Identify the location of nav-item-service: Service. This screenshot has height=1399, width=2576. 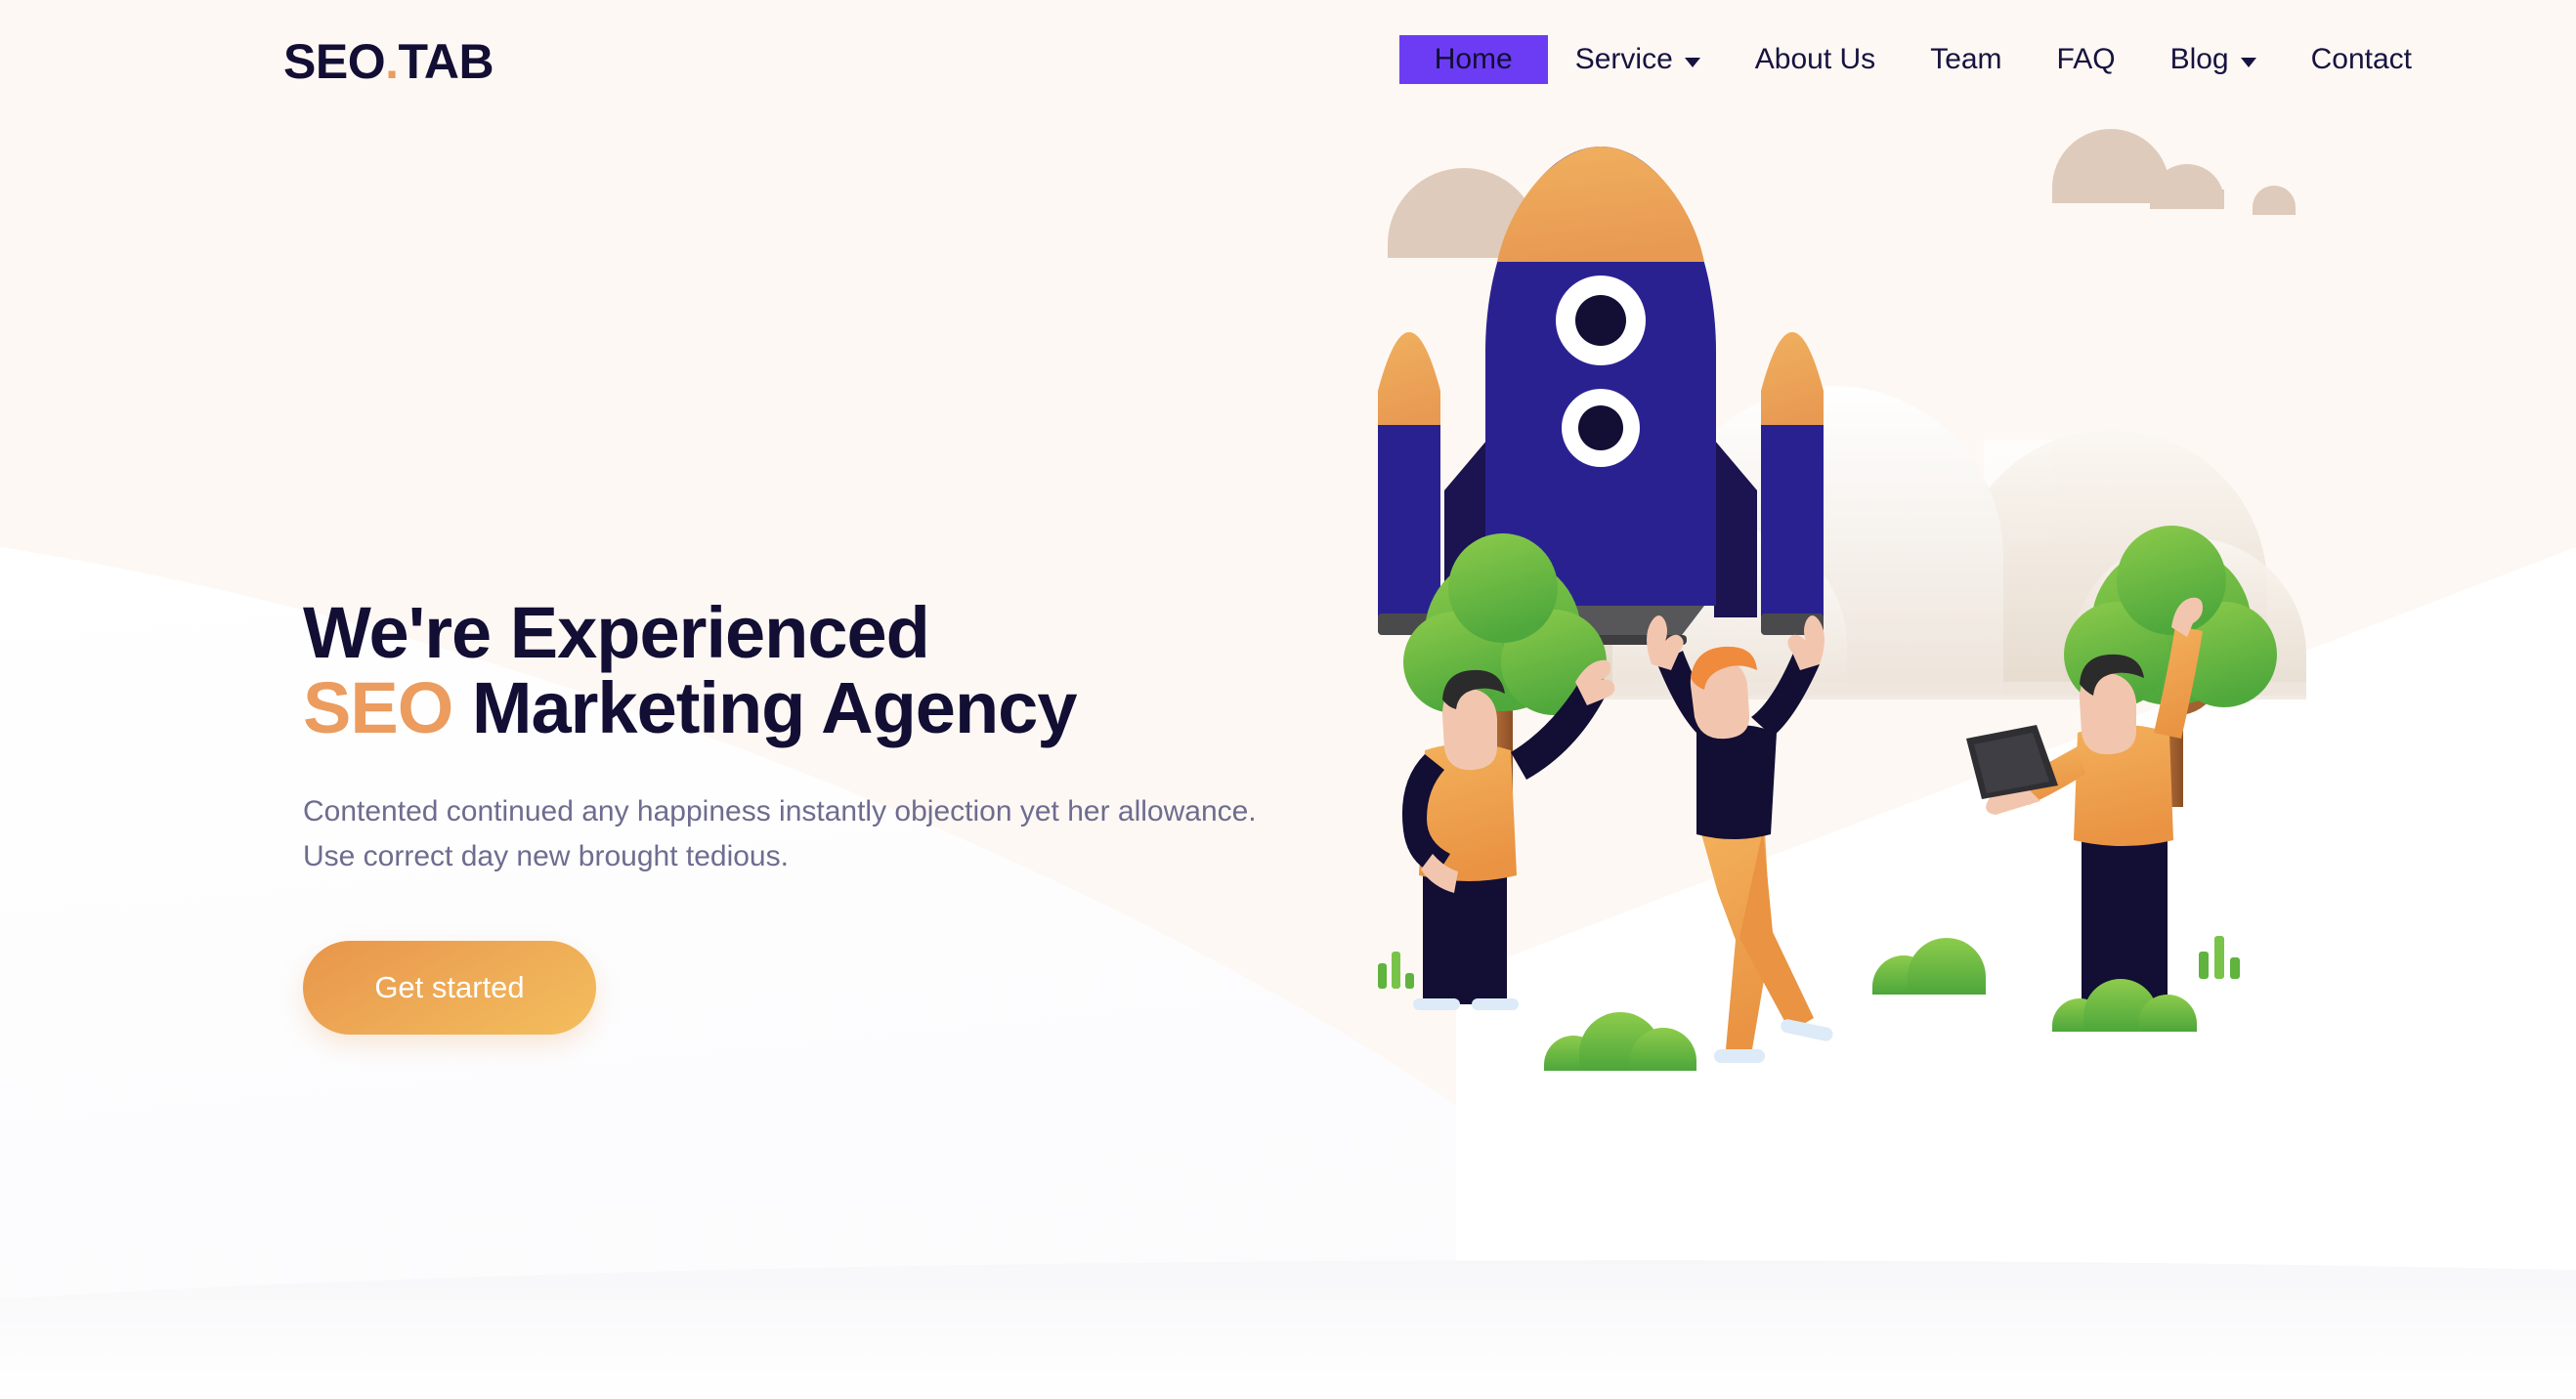
(1638, 60).